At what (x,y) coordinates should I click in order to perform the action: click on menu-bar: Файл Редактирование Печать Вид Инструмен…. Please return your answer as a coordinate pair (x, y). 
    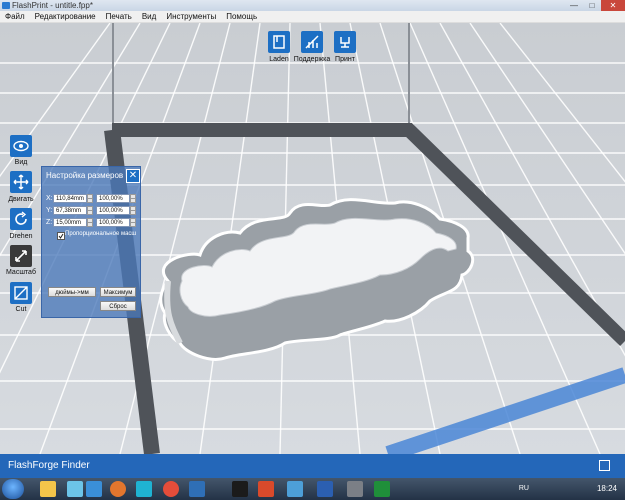
    Looking at the image, I should click on (312, 17).